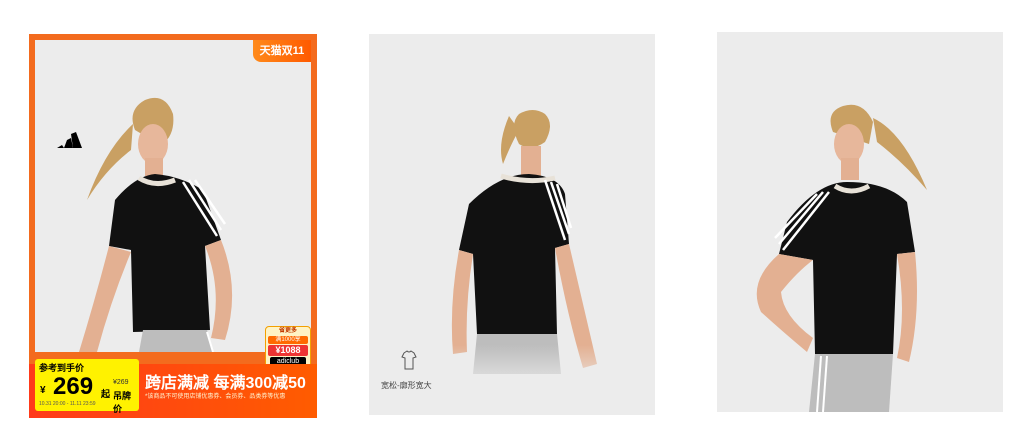 The width and height of the screenshot is (1024, 435). What do you see at coordinates (106, 394) in the screenshot?
I see `price-suffix: 起` at bounding box center [106, 394].